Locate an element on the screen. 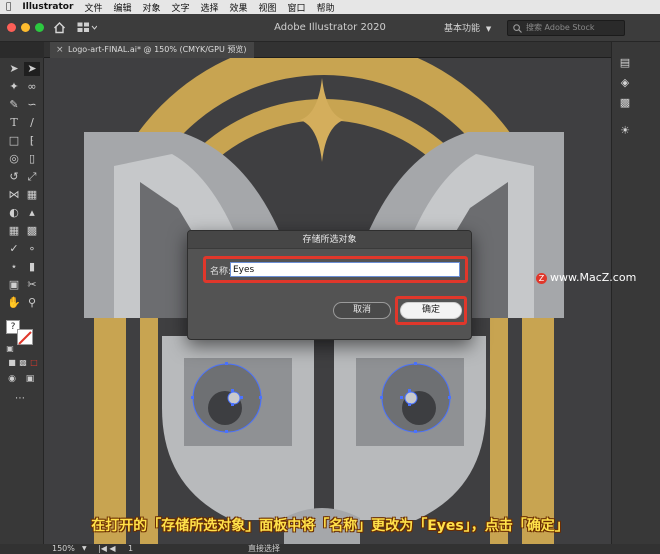 Image resolution: width=660 pixels, height=554 pixels. libraries-panel-icon: ▩ is located at coordinates (625, 103).